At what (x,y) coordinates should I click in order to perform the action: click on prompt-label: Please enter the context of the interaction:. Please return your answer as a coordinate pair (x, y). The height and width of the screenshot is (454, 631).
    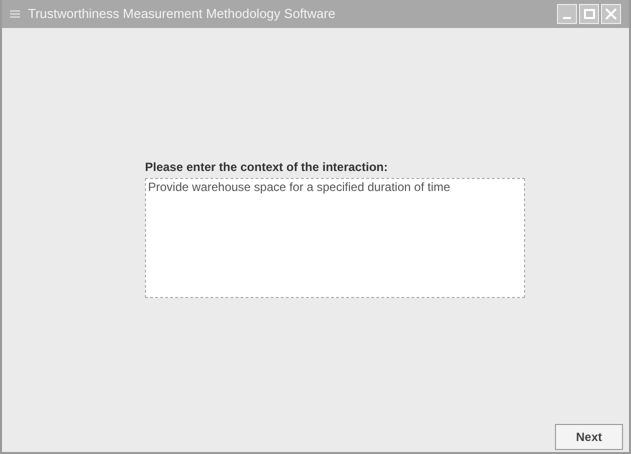
    Looking at the image, I should click on (267, 167).